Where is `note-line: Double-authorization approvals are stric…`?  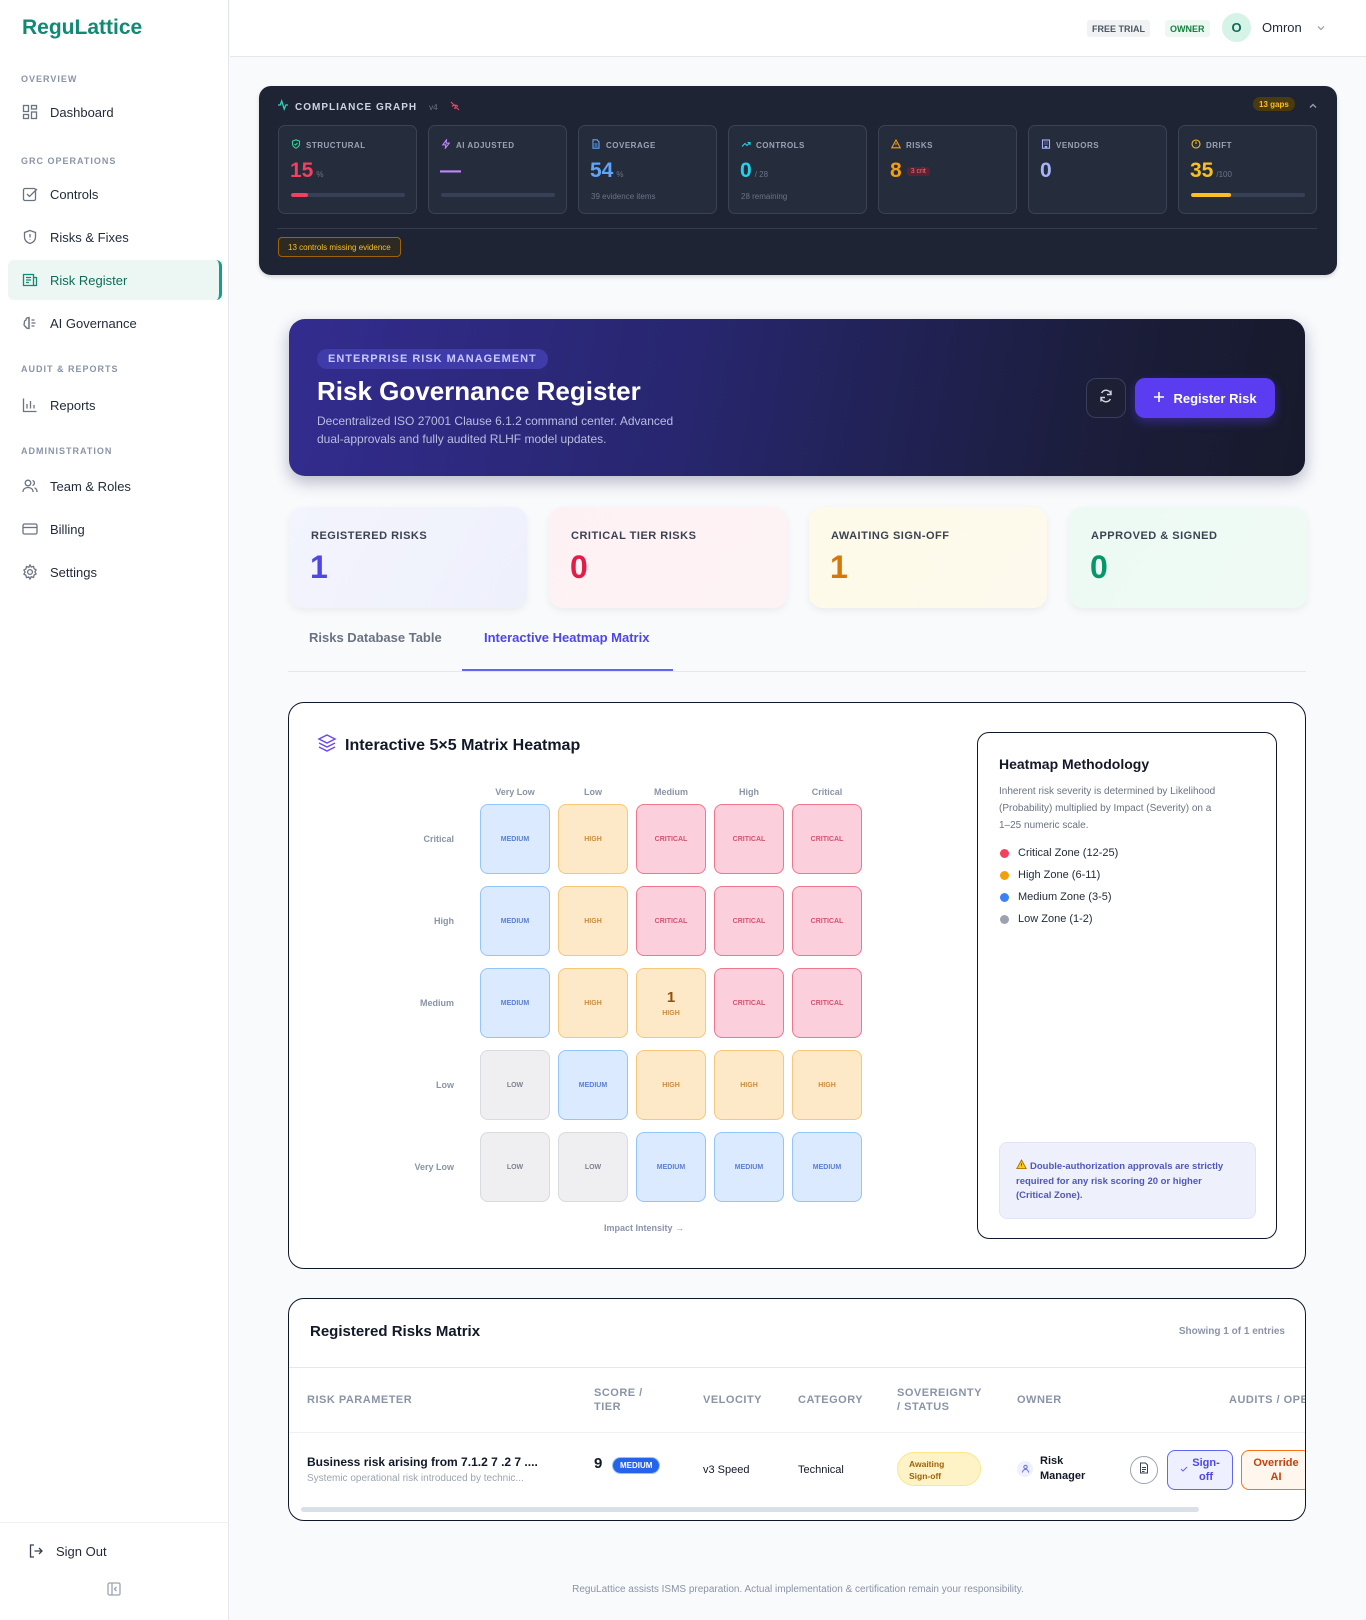 note-line: Double-authorization approvals are stric… is located at coordinates (1127, 1166).